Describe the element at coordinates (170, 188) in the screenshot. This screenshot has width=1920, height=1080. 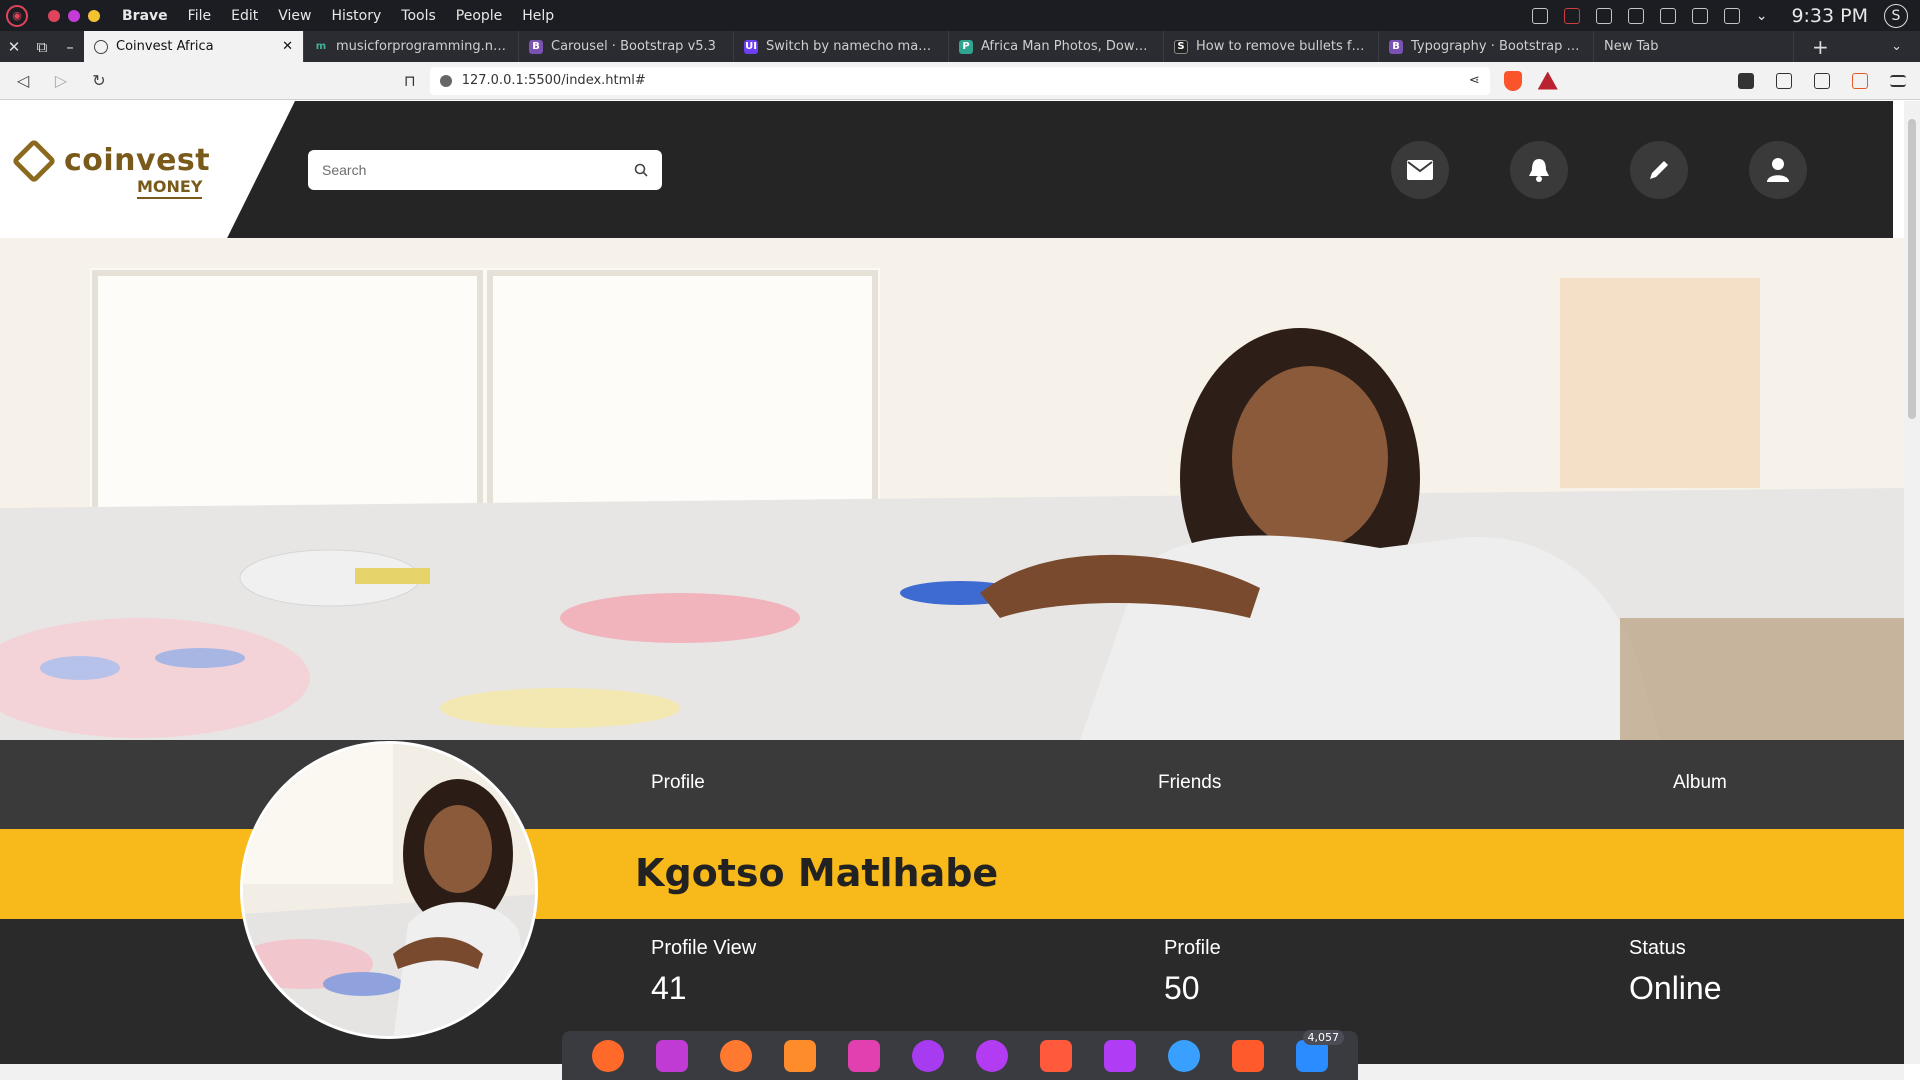
I see `logo-subtext: MONEY` at that location.